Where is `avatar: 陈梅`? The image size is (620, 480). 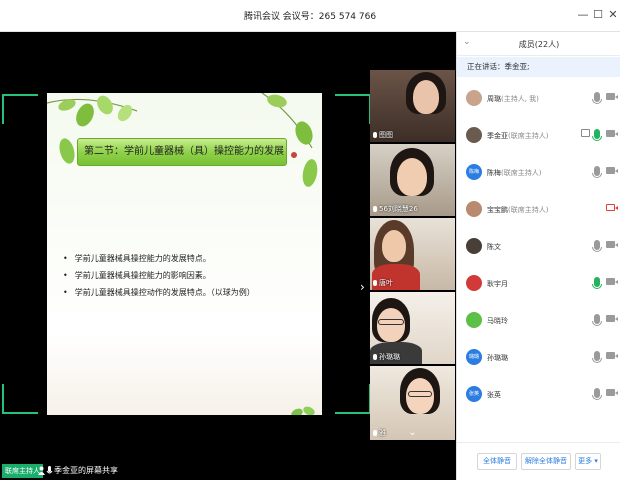
avatar: 陈梅 is located at coordinates (474, 172).